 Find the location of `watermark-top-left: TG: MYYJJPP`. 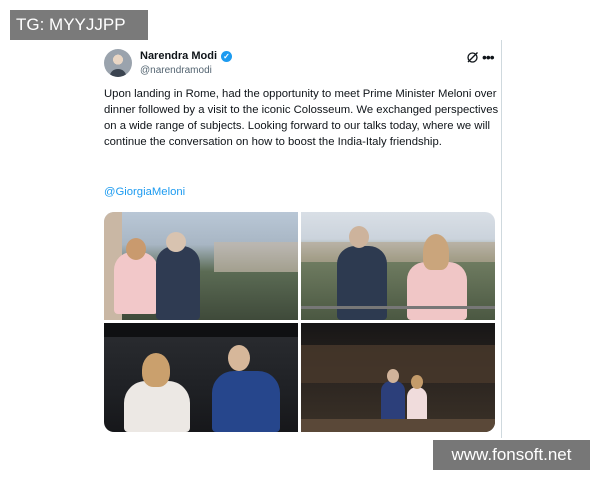

watermark-top-left: TG: MYYJJPP is located at coordinates (79, 25).